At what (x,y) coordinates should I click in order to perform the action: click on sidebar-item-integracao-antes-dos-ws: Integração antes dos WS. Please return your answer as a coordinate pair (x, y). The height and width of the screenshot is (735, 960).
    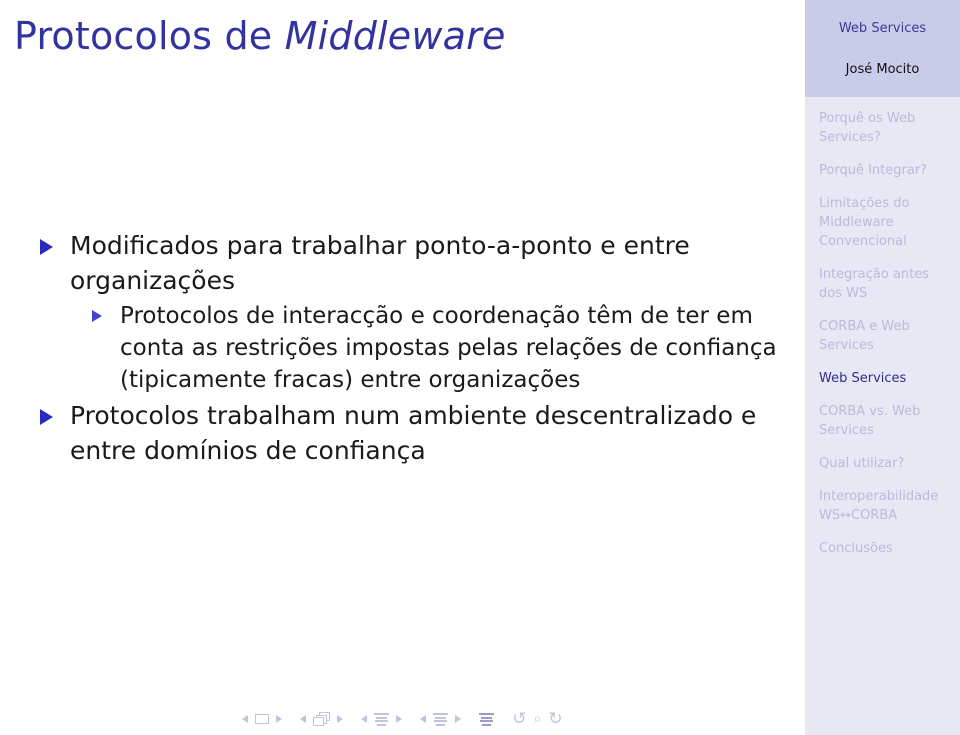
    Looking at the image, I should click on (882, 284).